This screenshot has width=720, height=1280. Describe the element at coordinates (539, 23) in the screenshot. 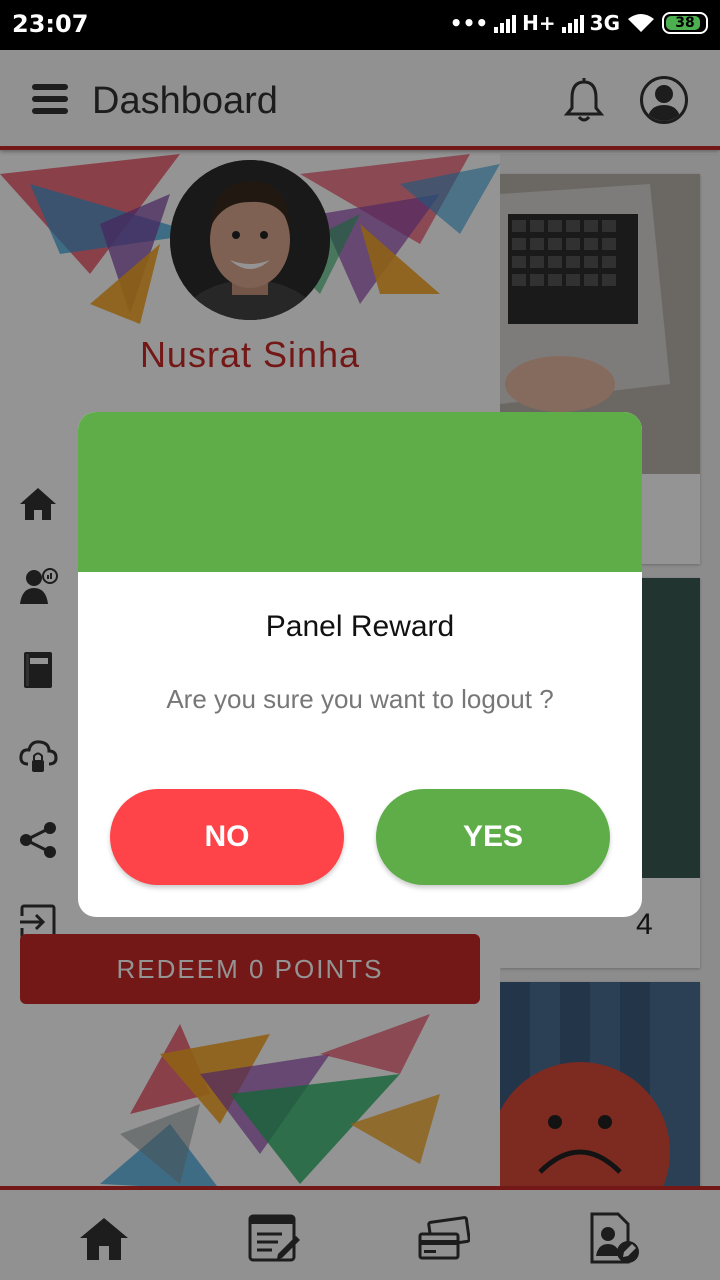

I see `network-type-primary: H+` at that location.